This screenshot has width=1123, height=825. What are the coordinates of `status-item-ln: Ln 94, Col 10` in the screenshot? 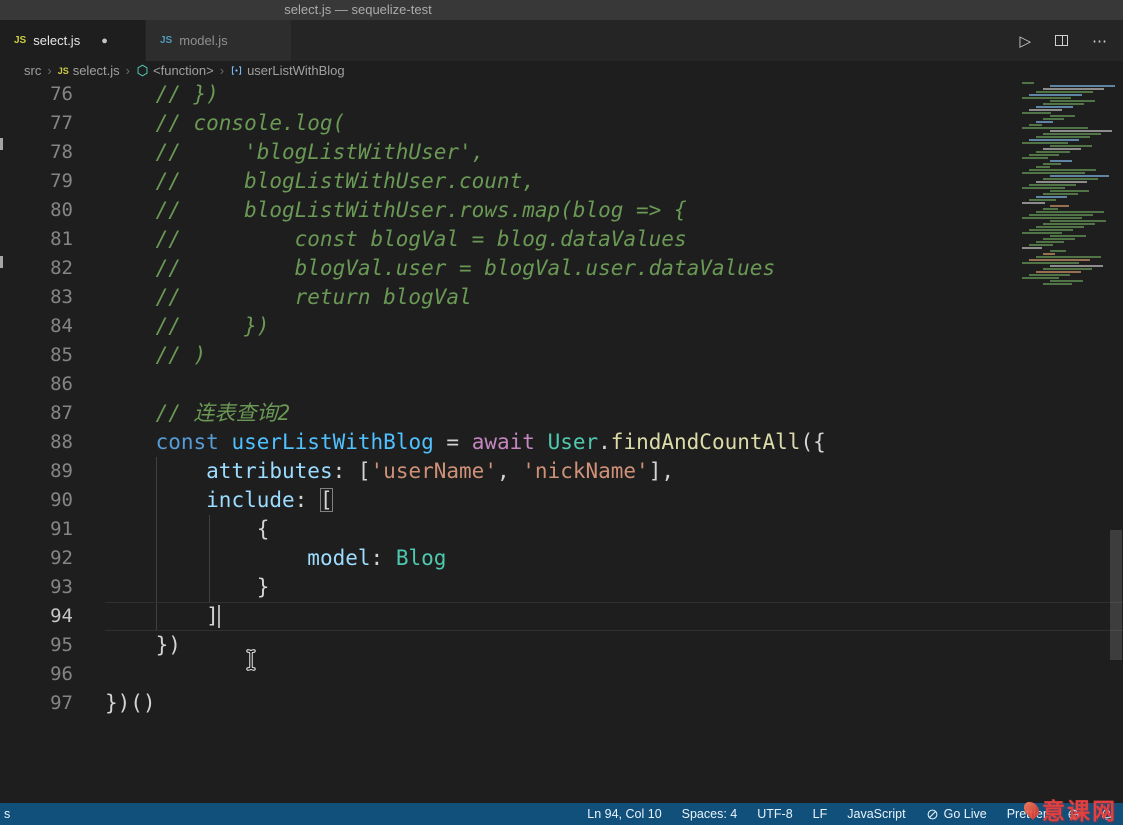 It's located at (624, 814).